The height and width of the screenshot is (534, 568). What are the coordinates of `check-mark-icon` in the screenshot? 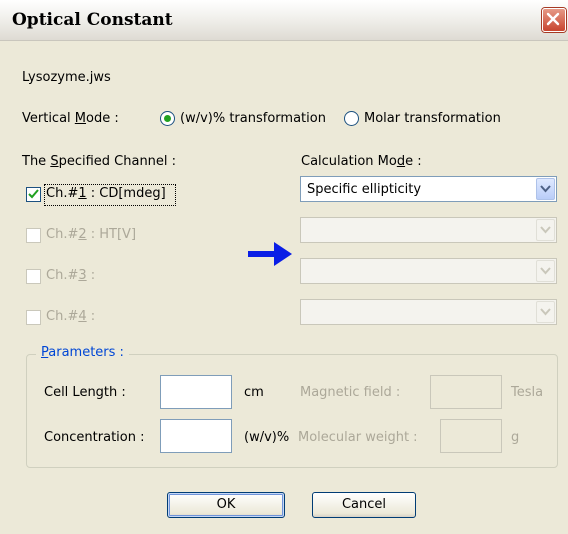 It's located at (33, 194).